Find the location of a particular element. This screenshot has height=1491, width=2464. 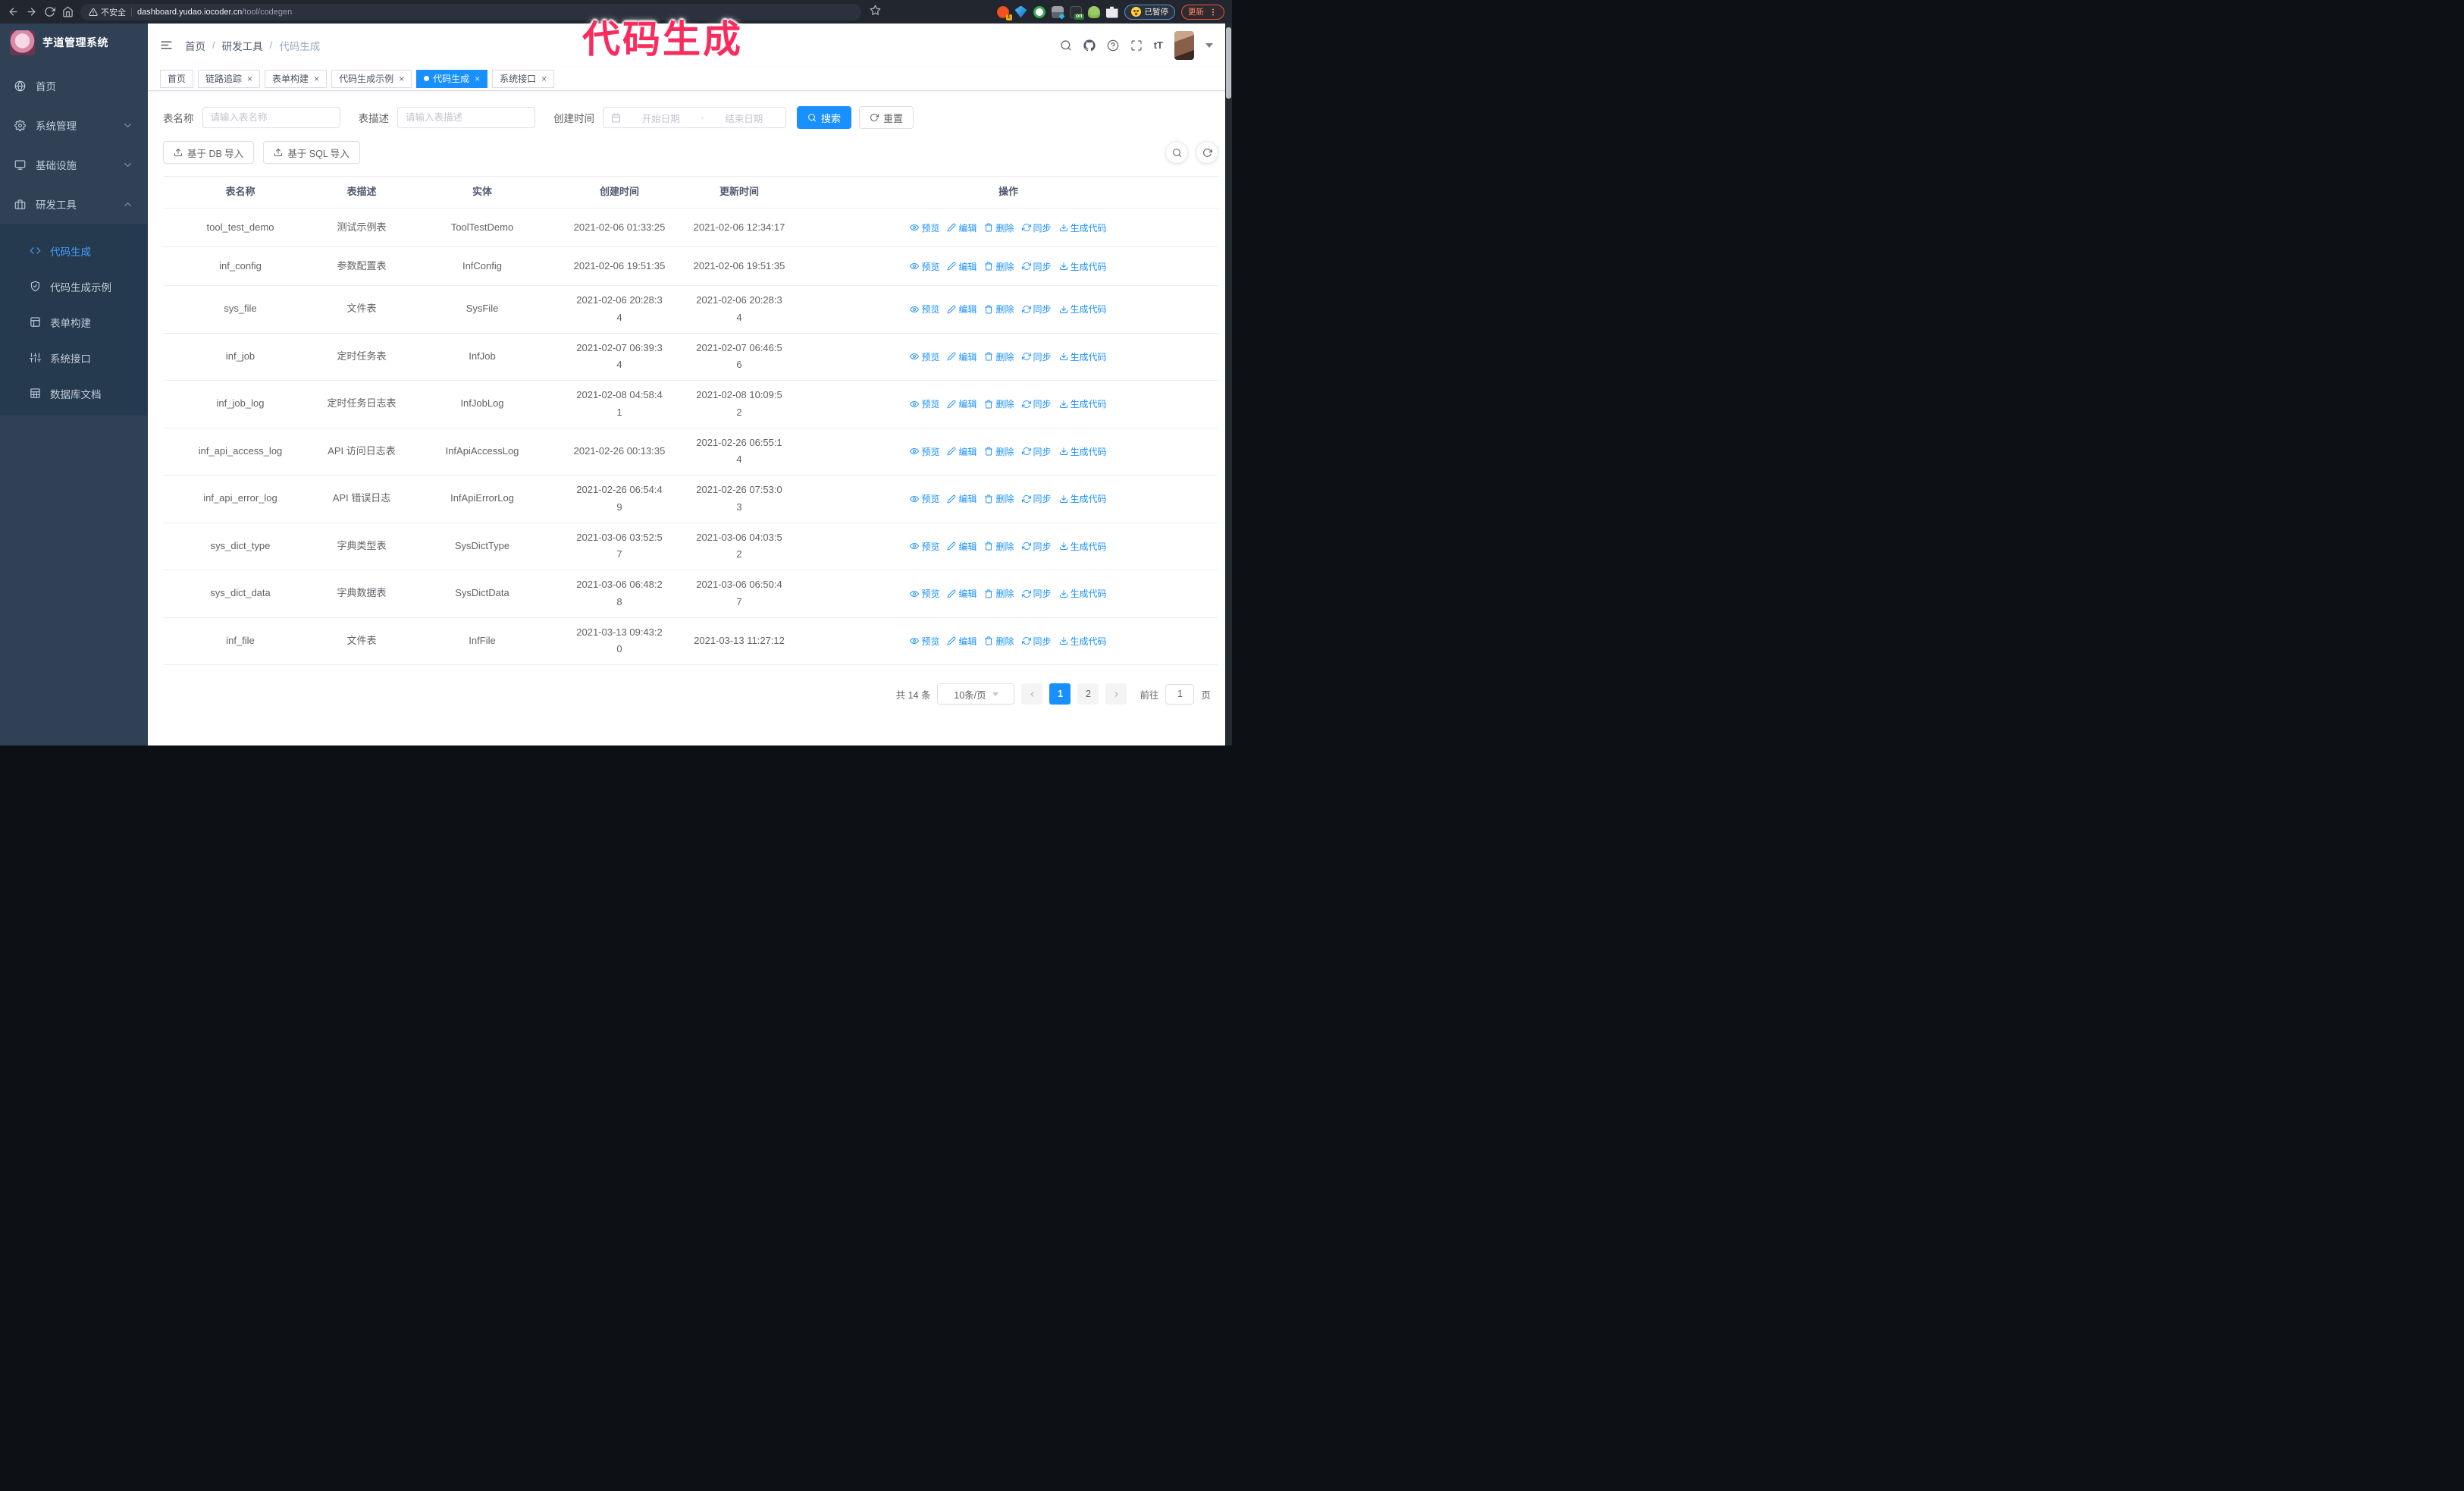

sidebar-item-基础设施: 基础设施 is located at coordinates (74, 164).